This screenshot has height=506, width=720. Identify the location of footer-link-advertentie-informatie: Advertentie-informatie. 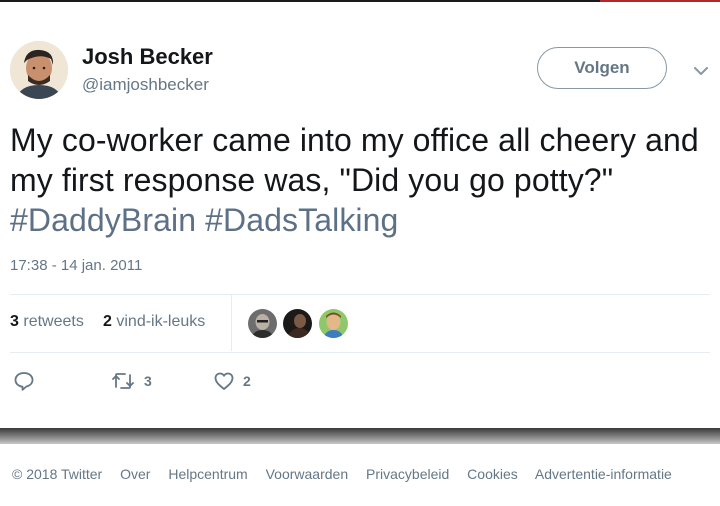
(603, 474).